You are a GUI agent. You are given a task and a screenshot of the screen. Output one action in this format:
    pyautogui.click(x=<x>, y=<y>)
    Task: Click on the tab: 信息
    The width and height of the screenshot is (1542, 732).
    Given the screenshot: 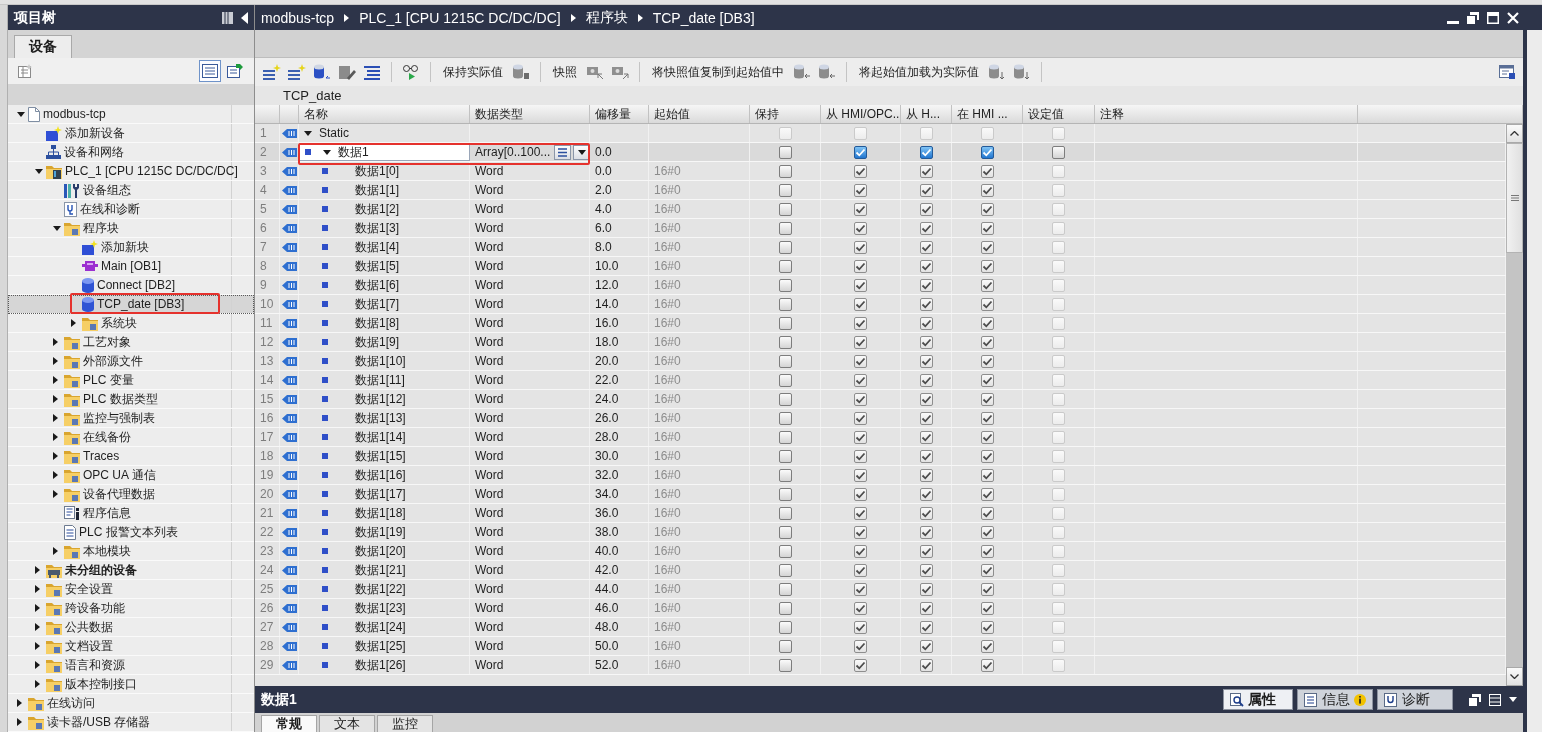 What is the action you would take?
    pyautogui.click(x=1335, y=699)
    